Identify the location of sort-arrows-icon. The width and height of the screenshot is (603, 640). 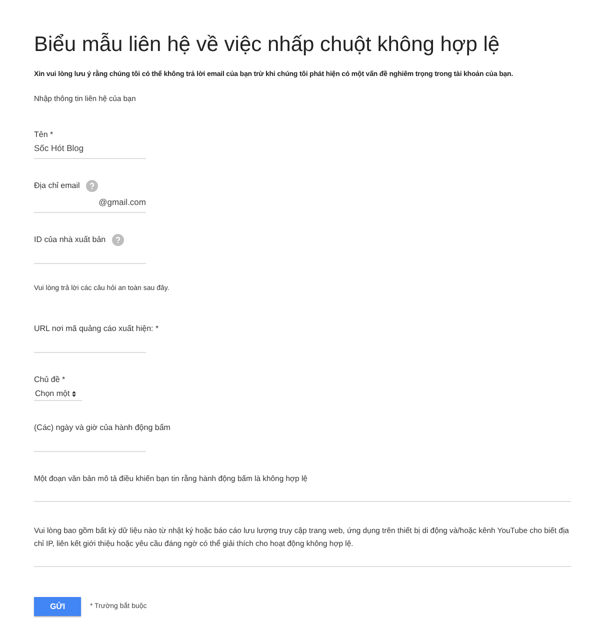
(74, 393).